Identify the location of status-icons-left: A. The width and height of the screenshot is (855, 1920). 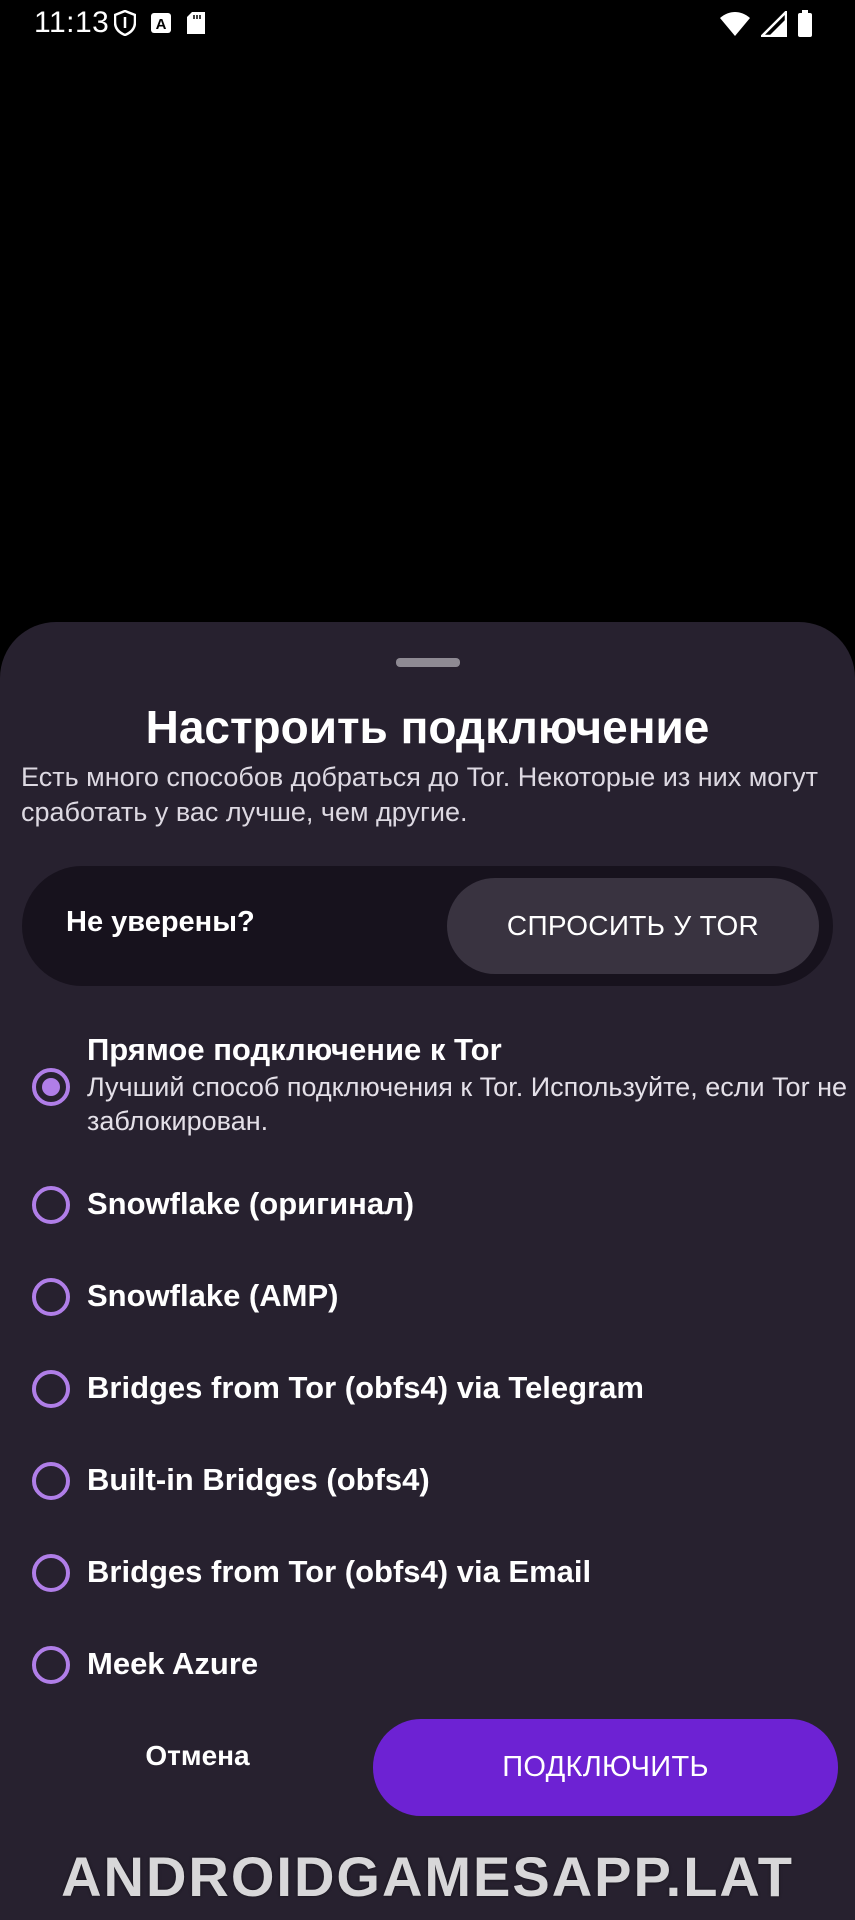
(159, 25).